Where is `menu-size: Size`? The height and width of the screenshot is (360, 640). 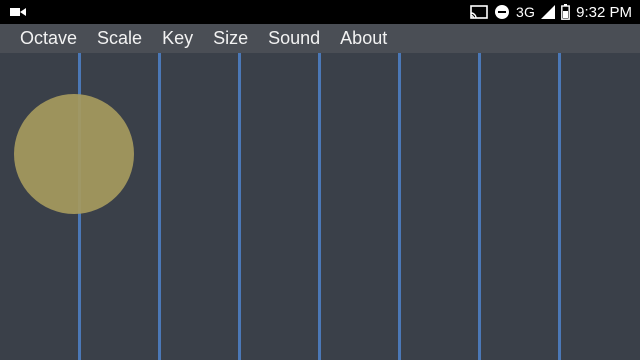
menu-size: Size is located at coordinates (230, 38).